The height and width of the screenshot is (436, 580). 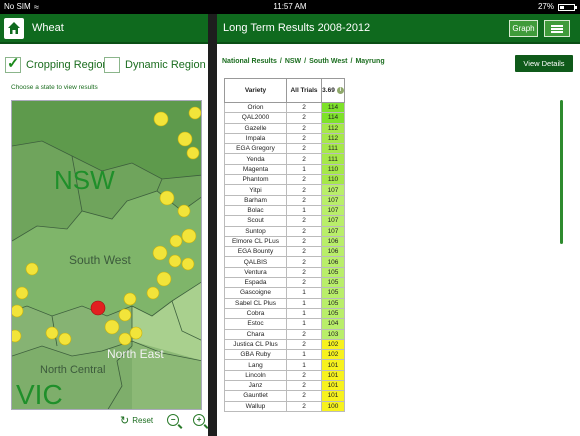 I want to click on variety-cell: Lang, so click(x=255, y=365).